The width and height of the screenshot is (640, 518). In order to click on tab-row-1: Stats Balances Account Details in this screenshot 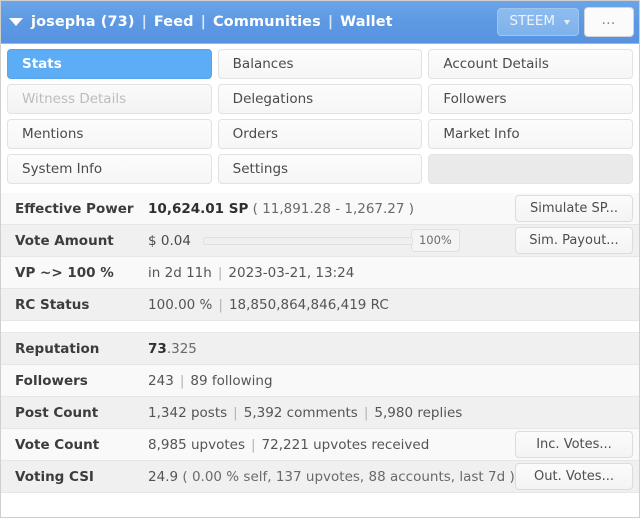, I will do `click(320, 64)`.